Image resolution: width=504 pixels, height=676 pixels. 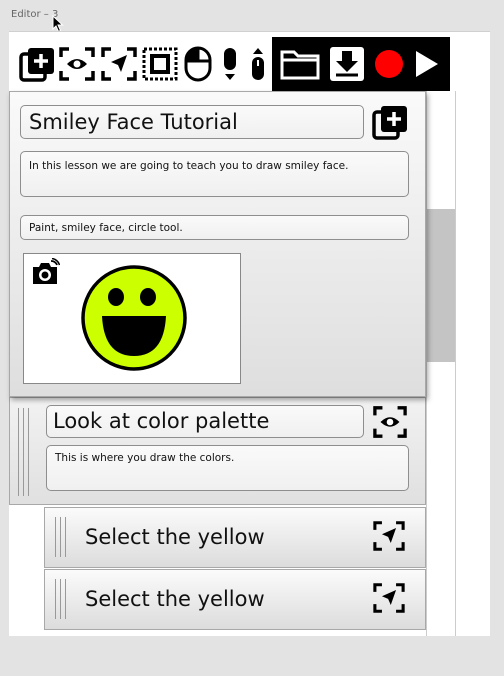 I want to click on scroll-button, so click(x=258, y=64).